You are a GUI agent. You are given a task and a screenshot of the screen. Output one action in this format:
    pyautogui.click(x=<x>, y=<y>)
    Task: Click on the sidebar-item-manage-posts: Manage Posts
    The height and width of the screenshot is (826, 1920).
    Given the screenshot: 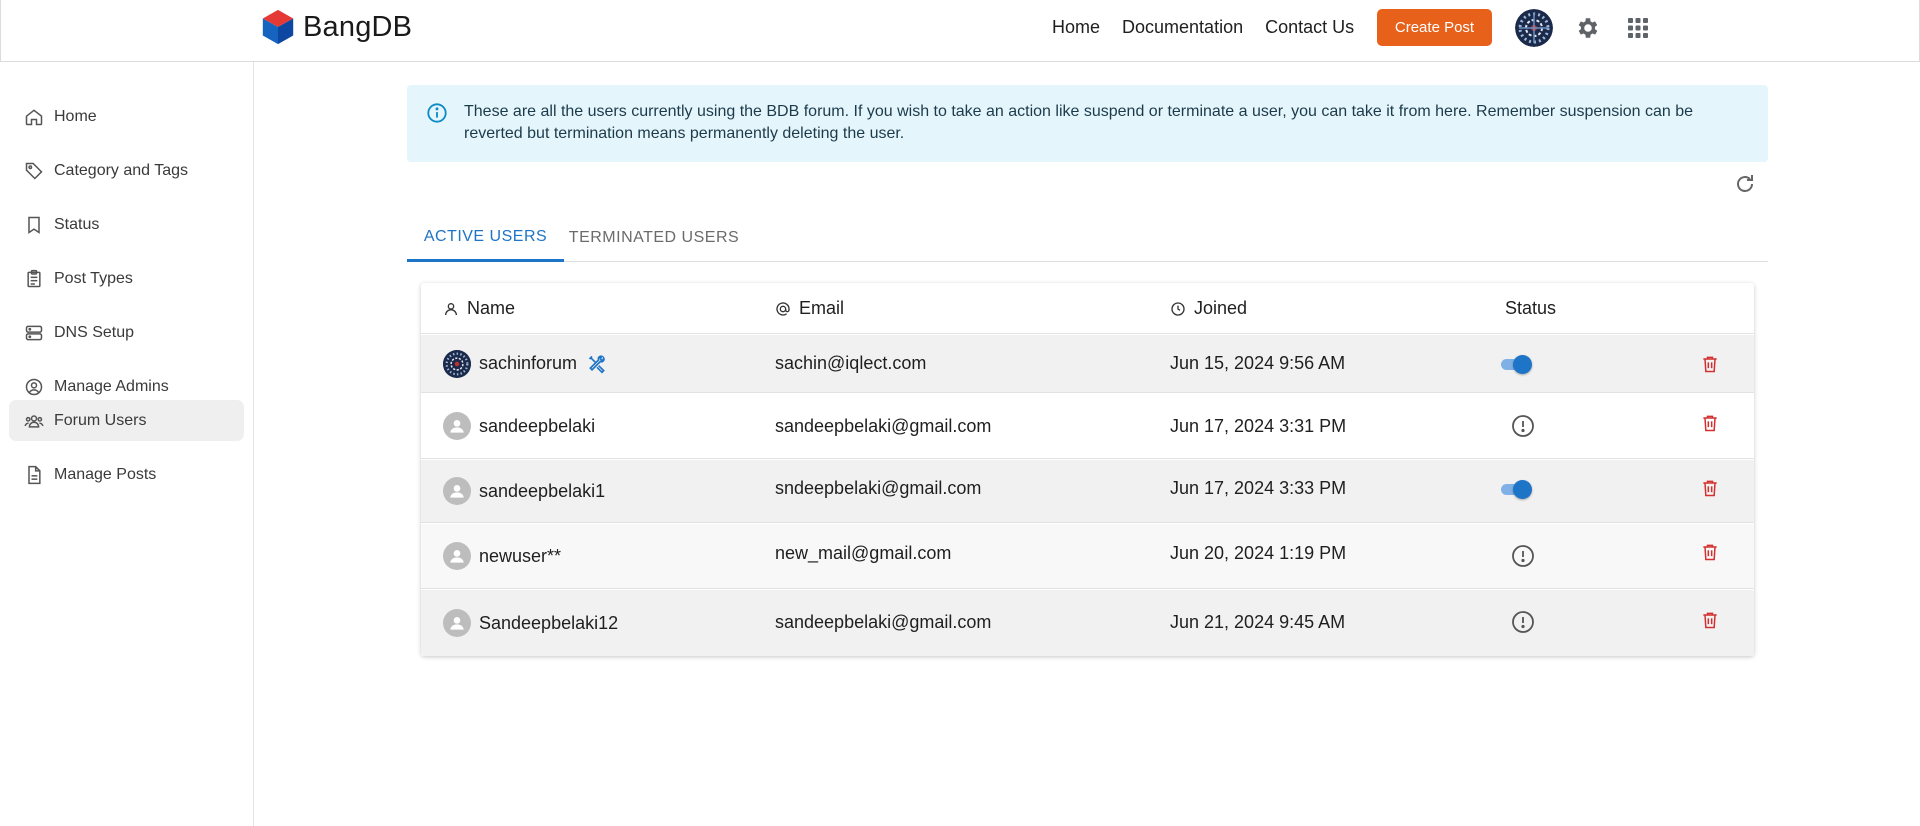 What is the action you would take?
    pyautogui.click(x=126, y=474)
    